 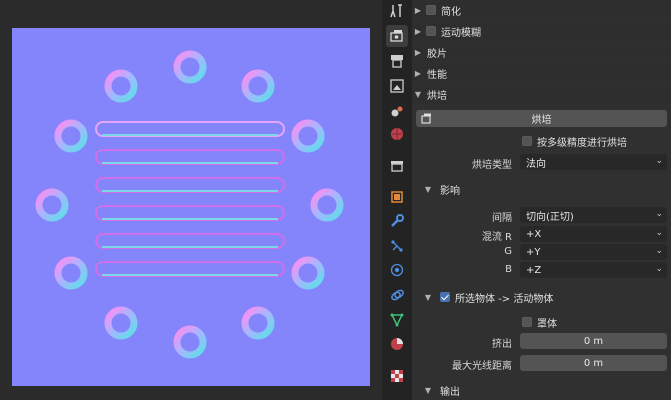 I want to click on influence-header: 影响, so click(x=450, y=191).